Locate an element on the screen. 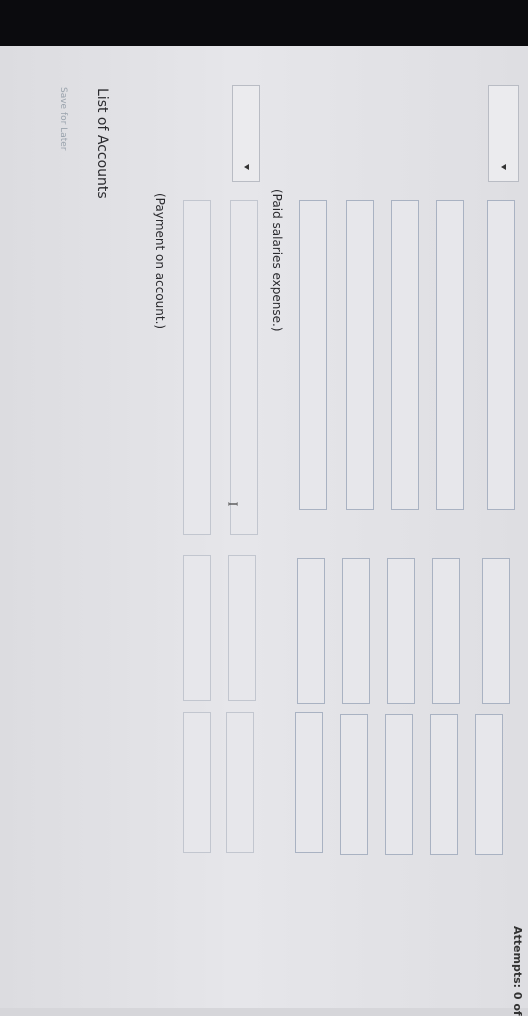 The width and height of the screenshot is (528, 1016). account-dropdown-top is located at coordinates (503, 133).